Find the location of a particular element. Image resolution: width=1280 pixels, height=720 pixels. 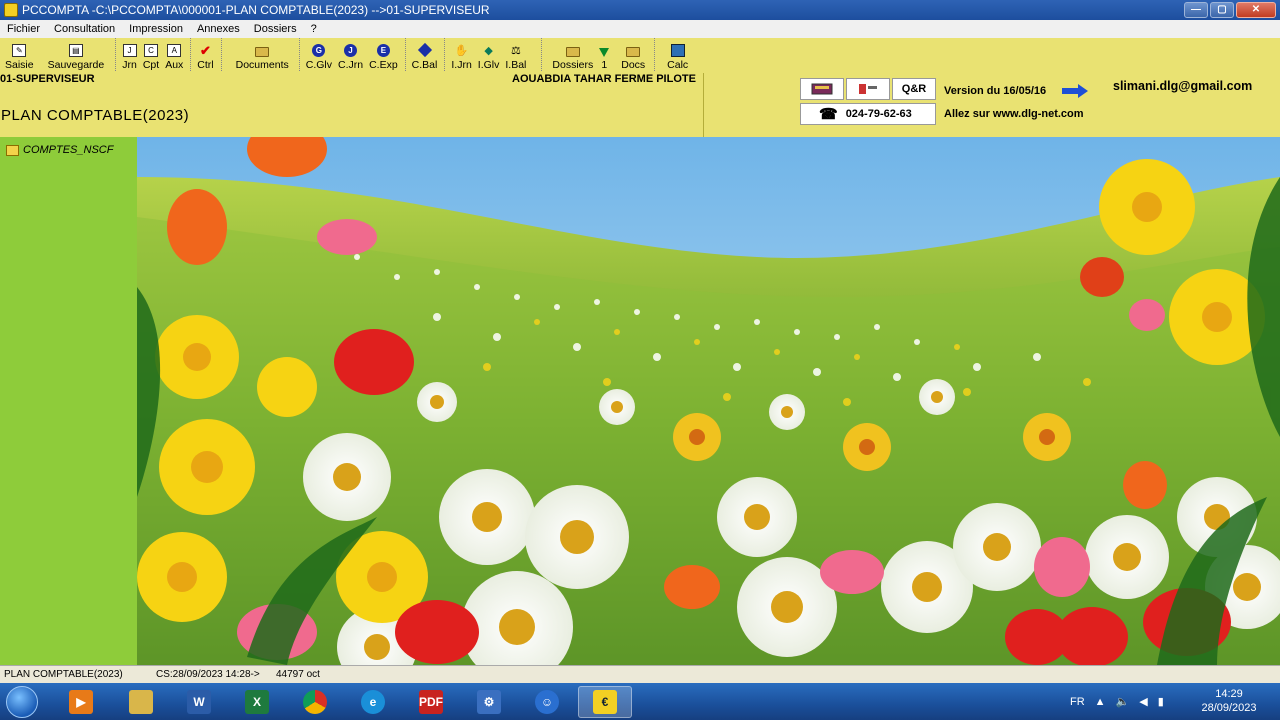

circle-j-icon: J is located at coordinates (351, 50).